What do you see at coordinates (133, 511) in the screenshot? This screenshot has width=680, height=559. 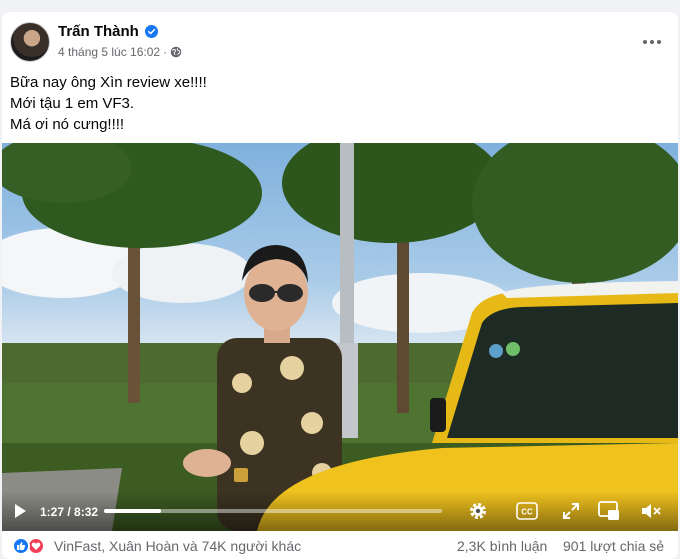 I see `video-progress-fill` at bounding box center [133, 511].